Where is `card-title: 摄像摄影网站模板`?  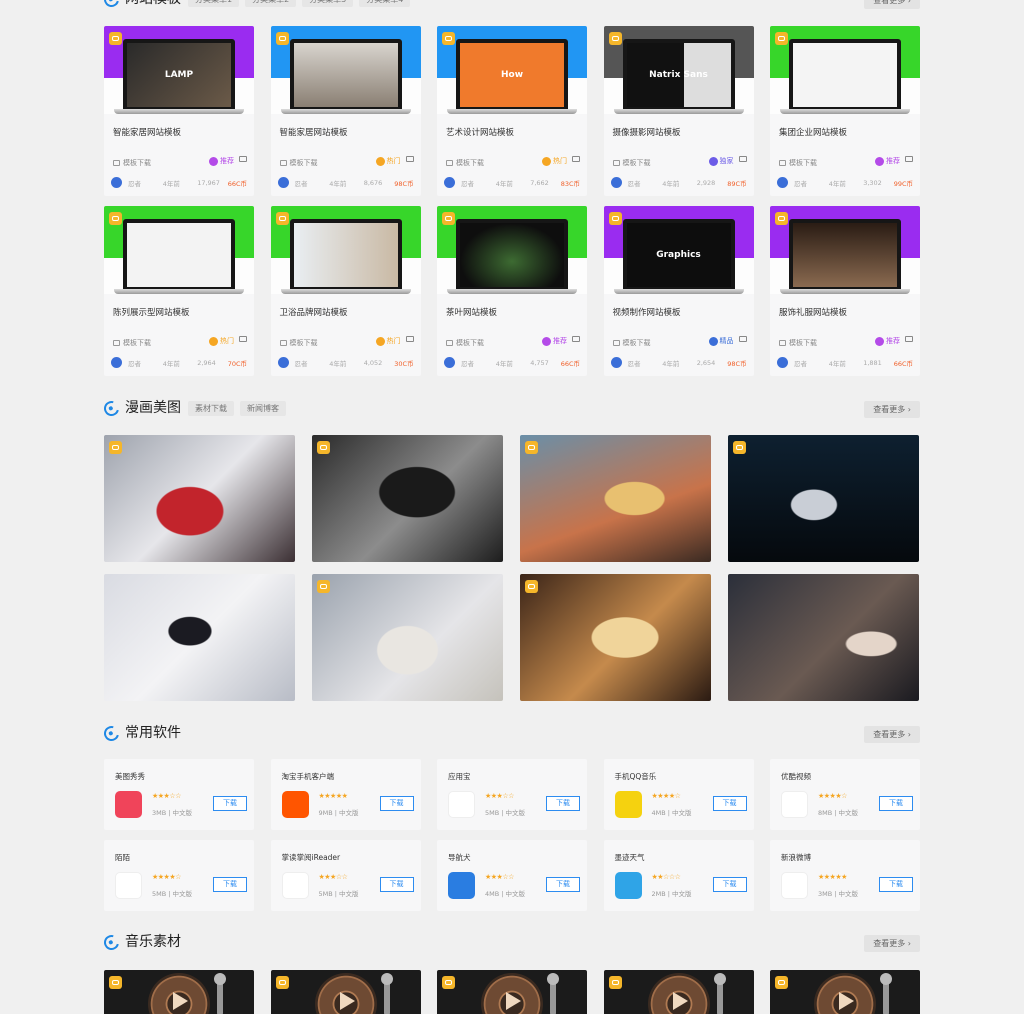
card-title: 摄像摄影网站模板 is located at coordinates (647, 132).